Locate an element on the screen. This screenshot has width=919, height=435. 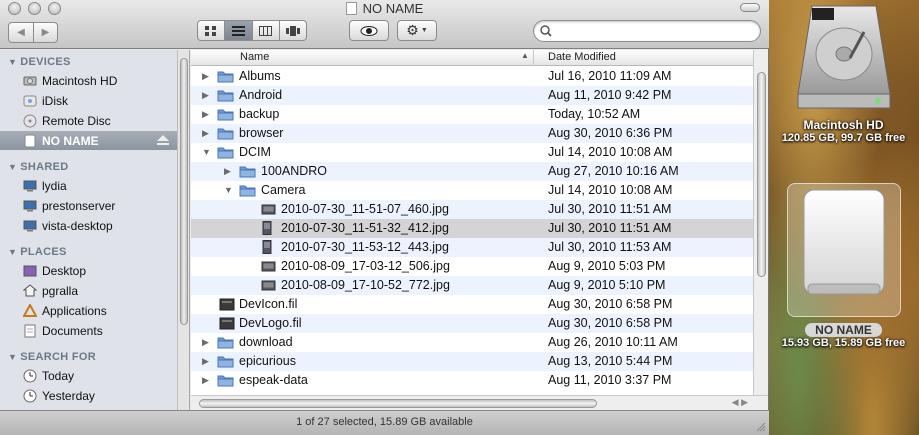
selection-highlight is located at coordinates (843, 250).